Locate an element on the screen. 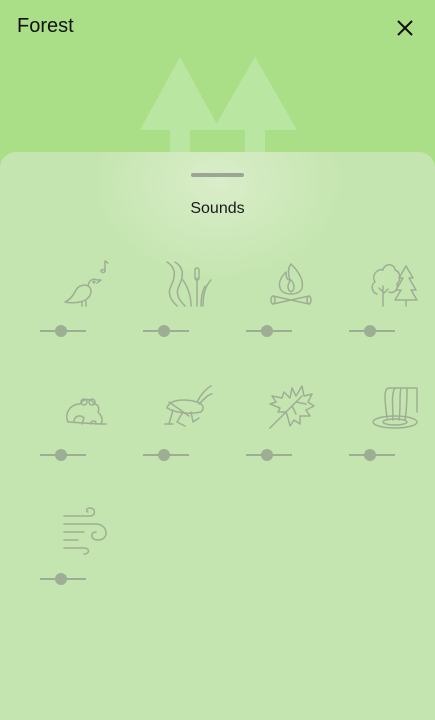 This screenshot has height=720, width=435. reeds-icon is located at coordinates (188, 283).